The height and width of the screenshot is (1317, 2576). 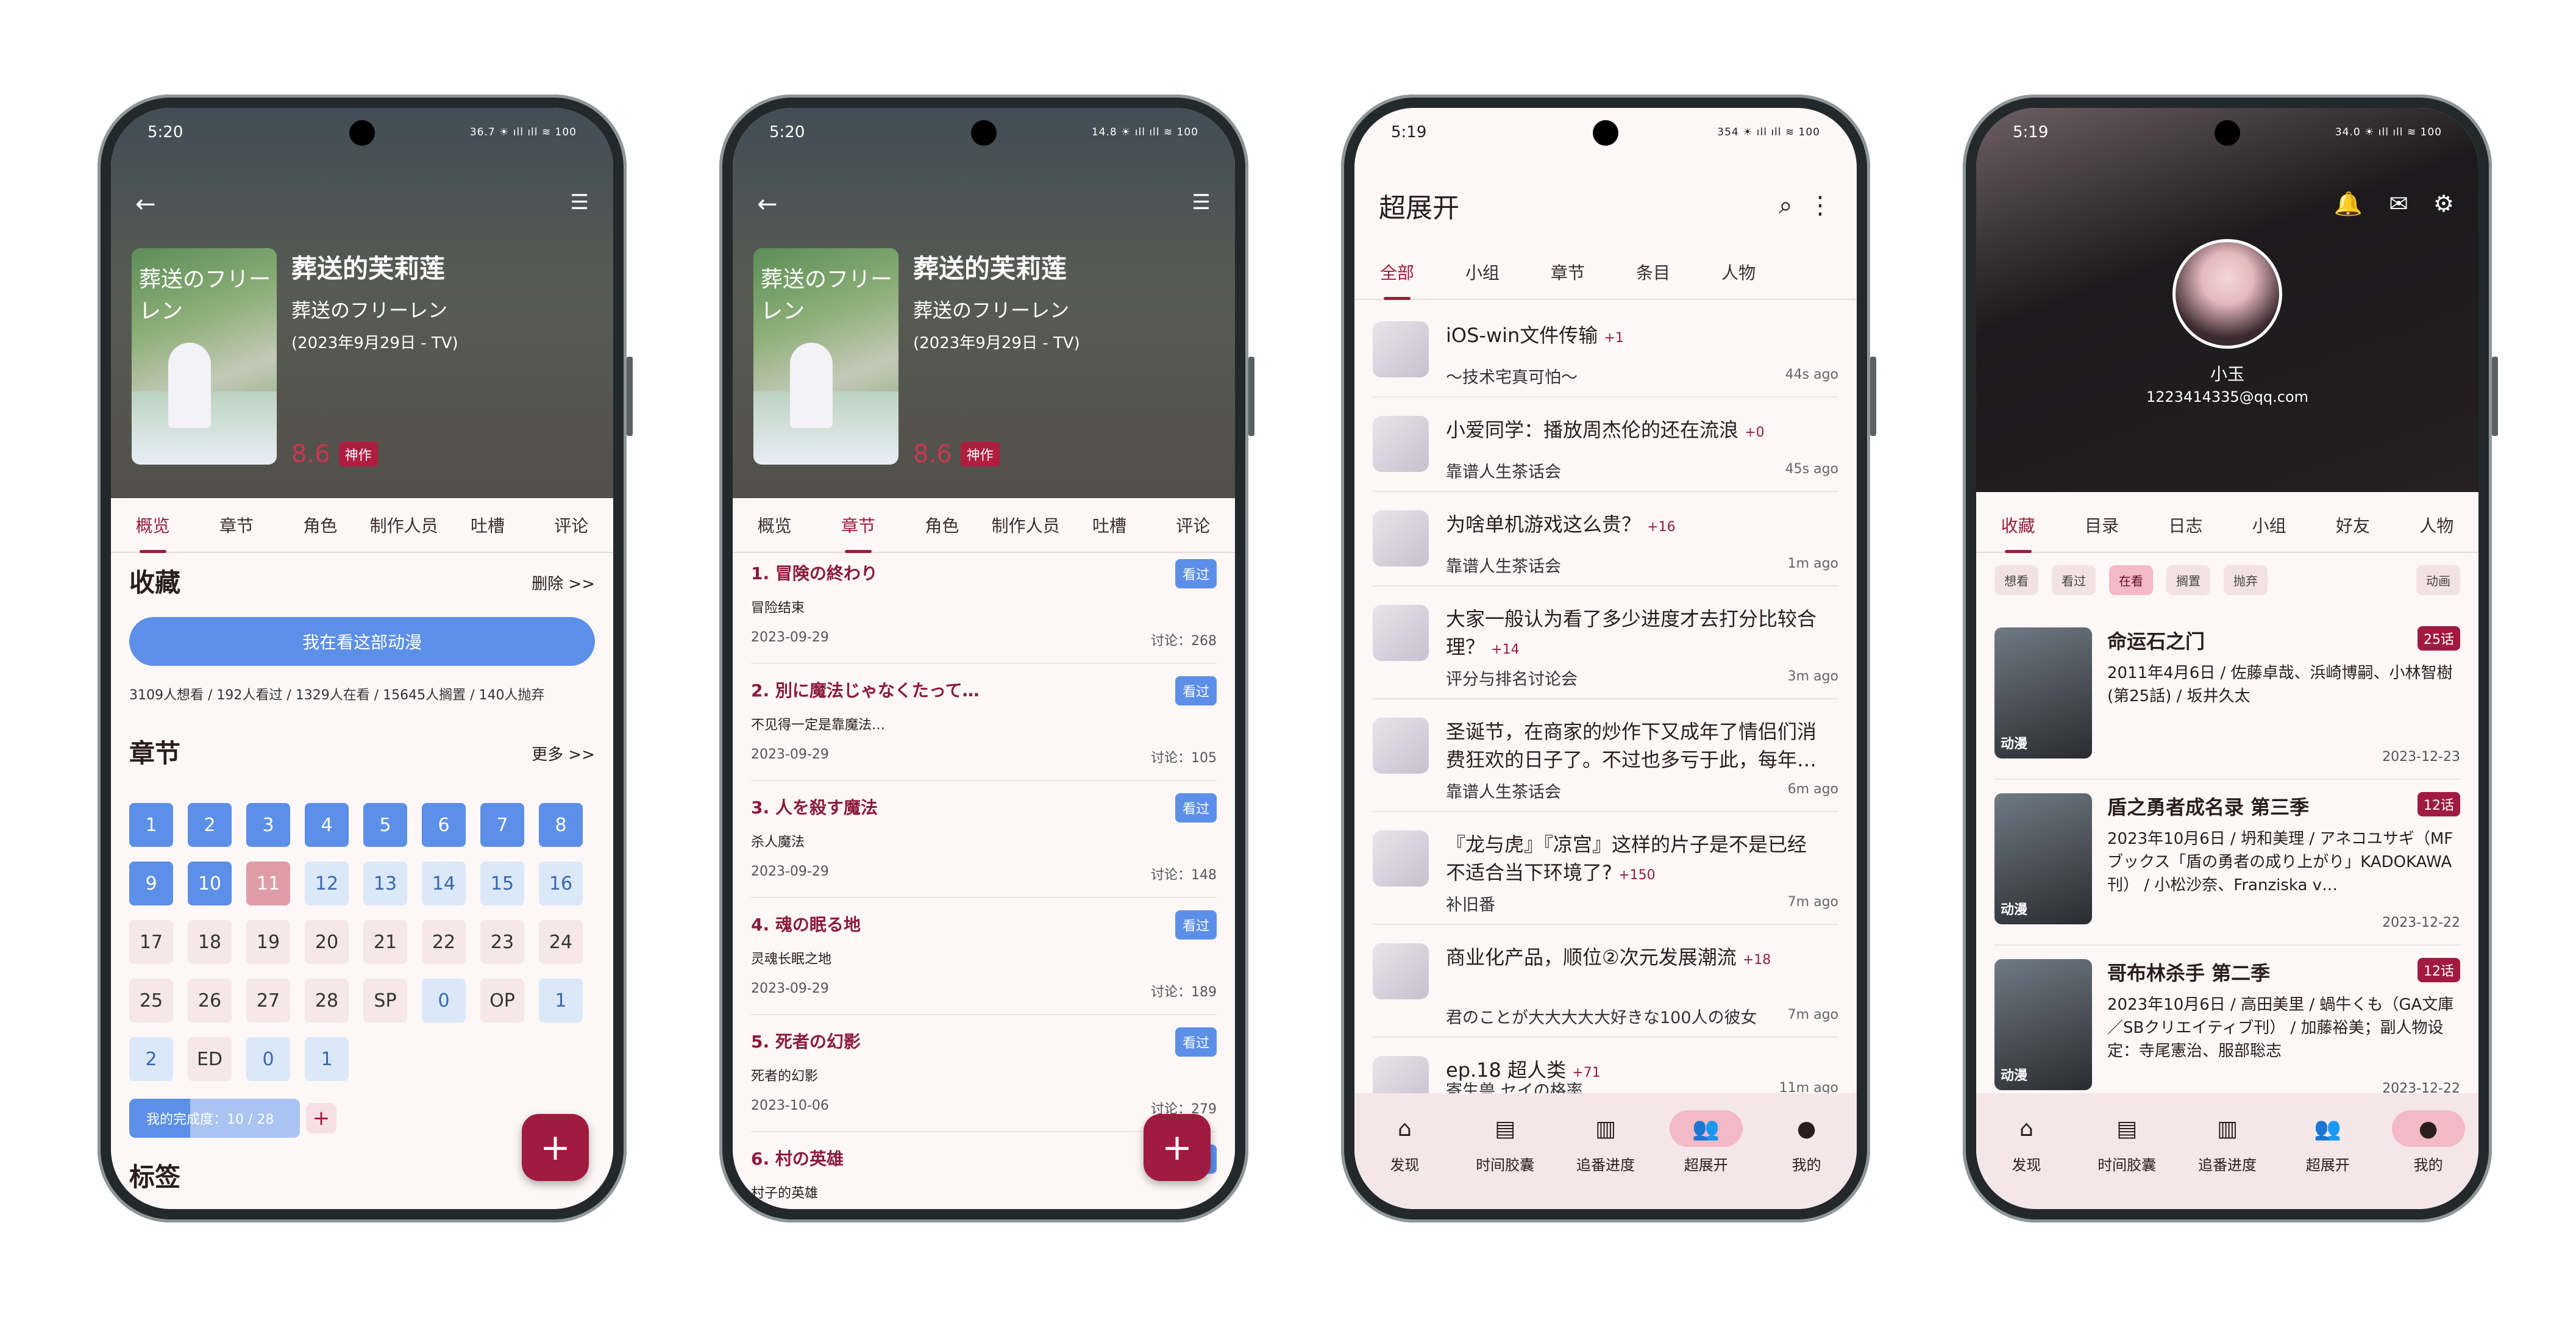 What do you see at coordinates (2185, 525) in the screenshot?
I see `tab-blog: 日志` at bounding box center [2185, 525].